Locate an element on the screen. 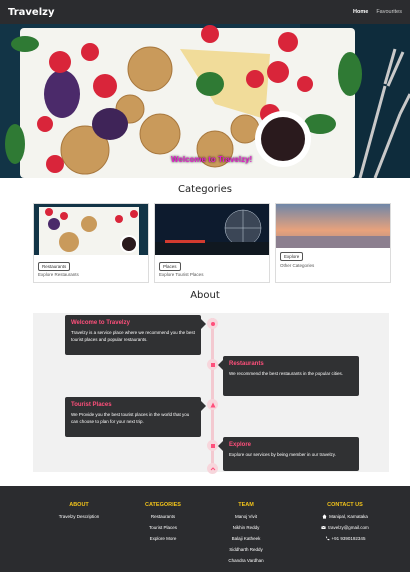 The width and height of the screenshot is (410, 572). footer-link: Travelzy Description is located at coordinates (79, 516).